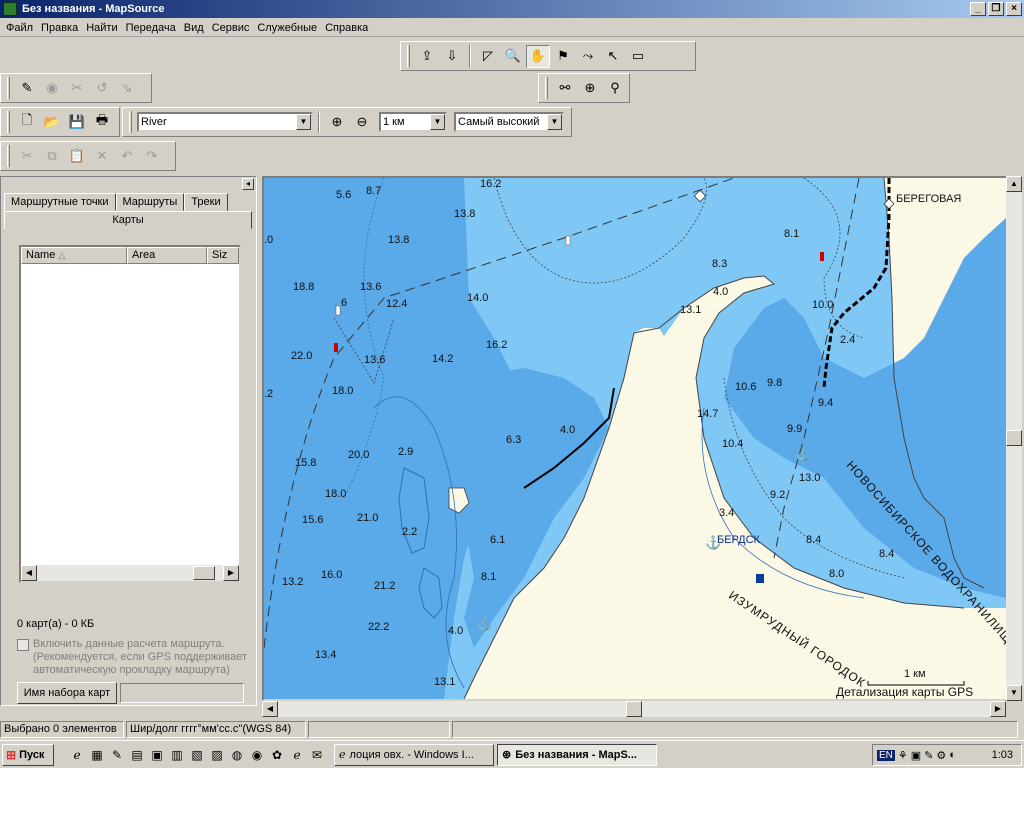 The image size is (1024, 814). I want to click on track-draw-icon: ✎, so click(27, 88).